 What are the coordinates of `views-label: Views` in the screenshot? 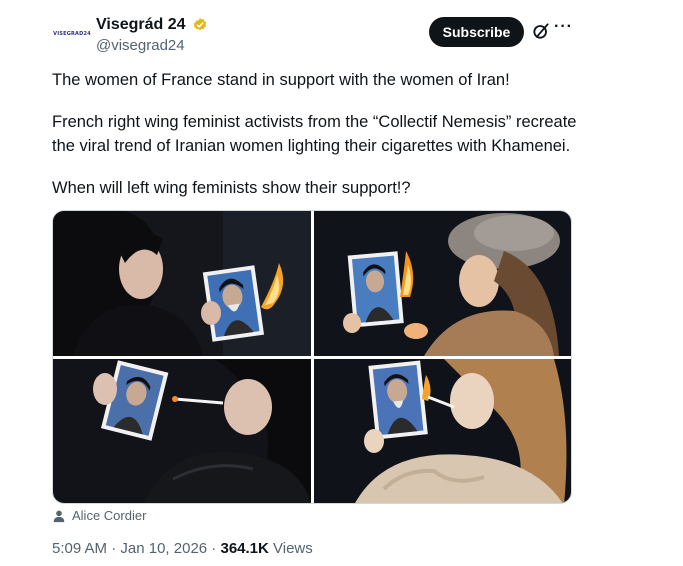 It's located at (290, 548).